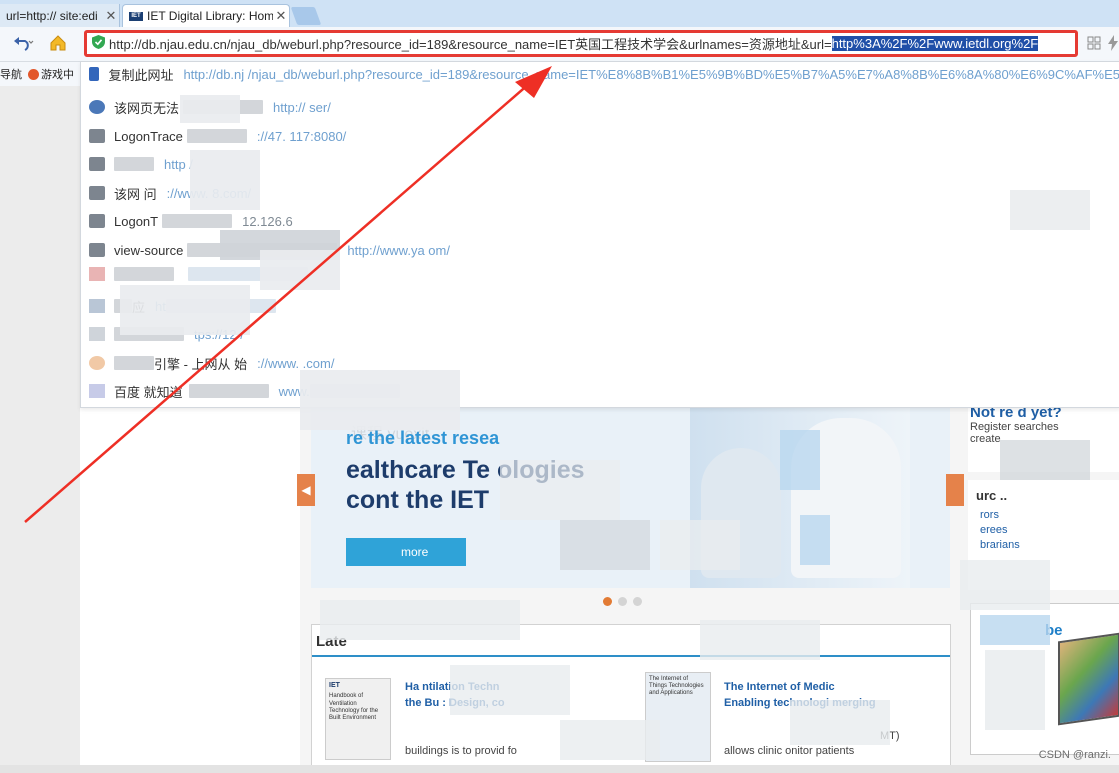 The width and height of the screenshot is (1119, 773). What do you see at coordinates (1094, 43) in the screenshot?
I see `grid-icon` at bounding box center [1094, 43].